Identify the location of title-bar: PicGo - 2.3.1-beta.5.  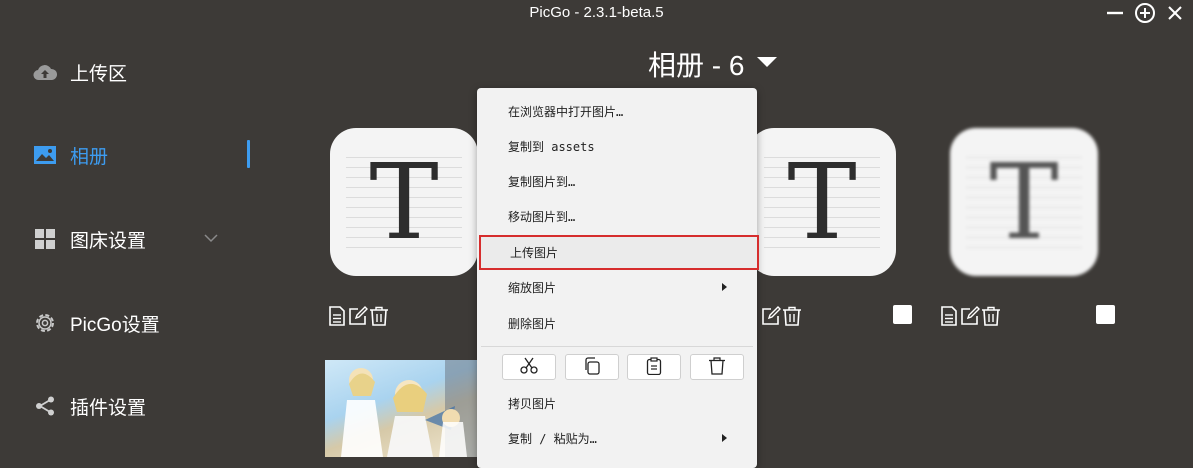
(596, 14).